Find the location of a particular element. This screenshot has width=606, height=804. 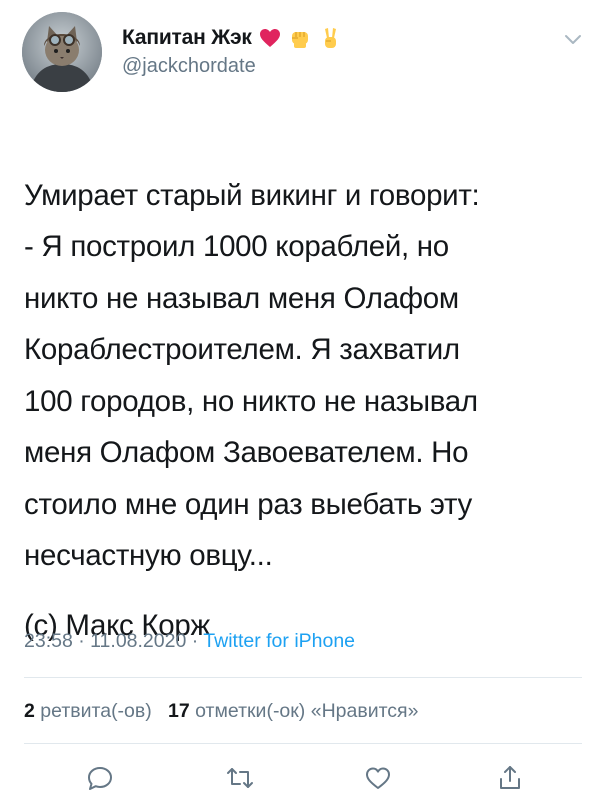

share-icon is located at coordinates (510, 778).